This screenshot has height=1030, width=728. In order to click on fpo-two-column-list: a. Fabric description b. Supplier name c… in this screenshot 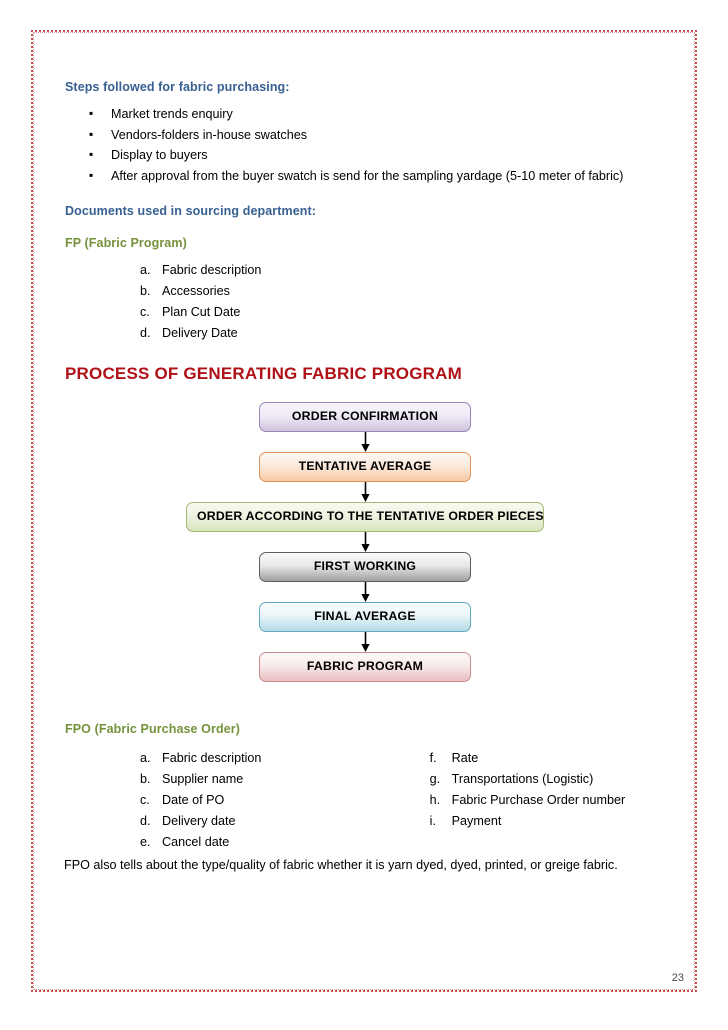, I will do `click(365, 800)`.